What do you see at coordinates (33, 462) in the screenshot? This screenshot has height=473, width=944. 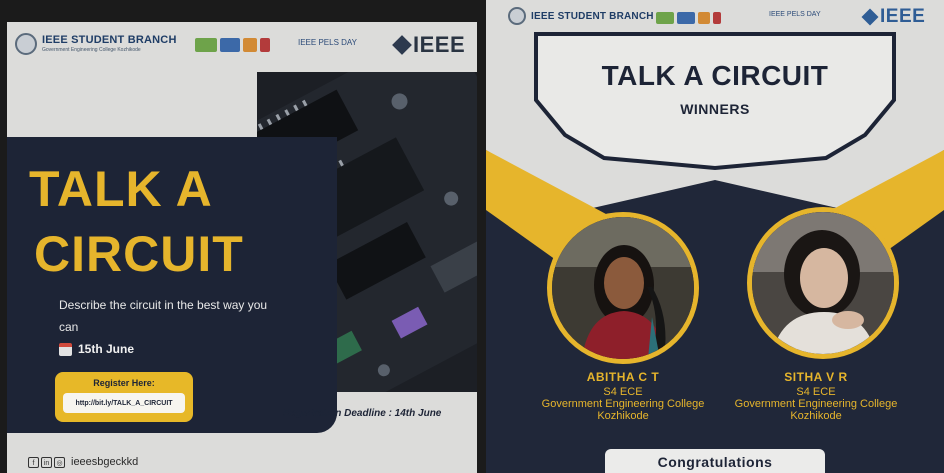 I see `facebook-icon: f` at bounding box center [33, 462].